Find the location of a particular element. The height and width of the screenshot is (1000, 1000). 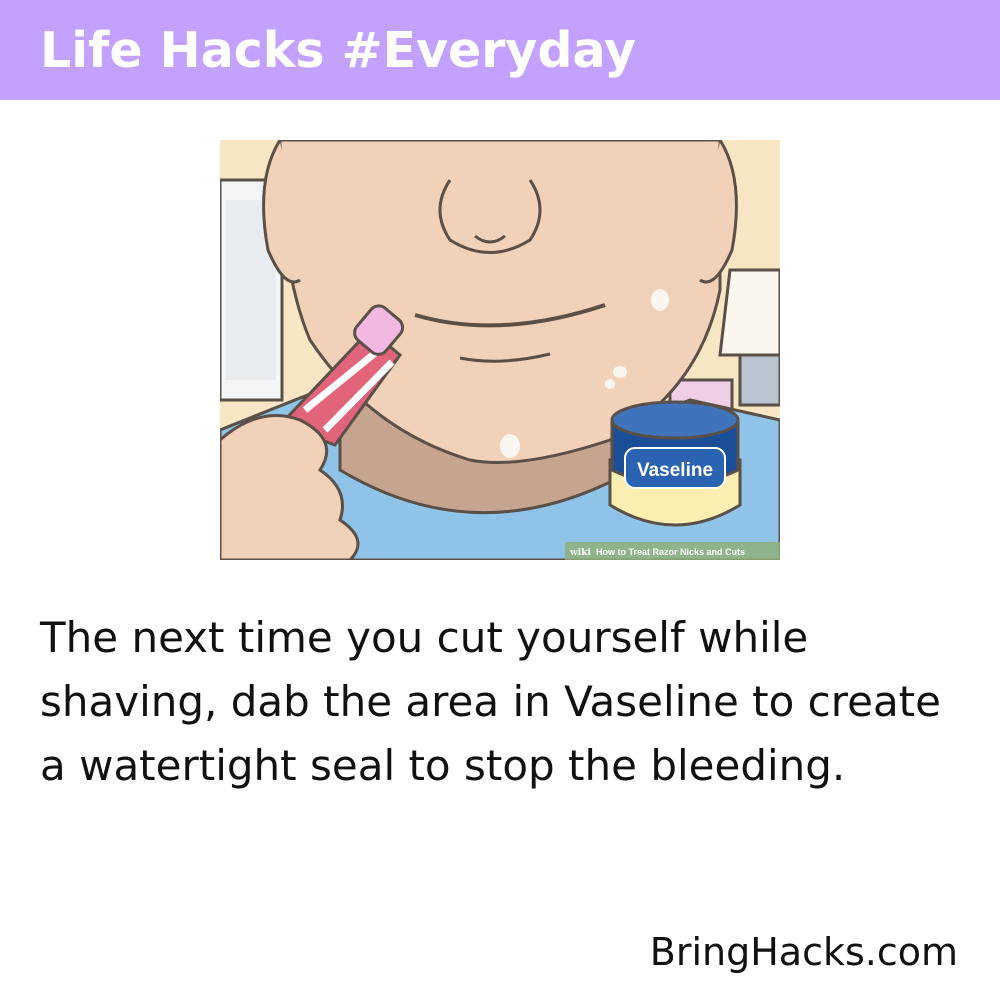

watermark-text: How to Treat Razor Nicks and Cuts is located at coordinates (670, 552).